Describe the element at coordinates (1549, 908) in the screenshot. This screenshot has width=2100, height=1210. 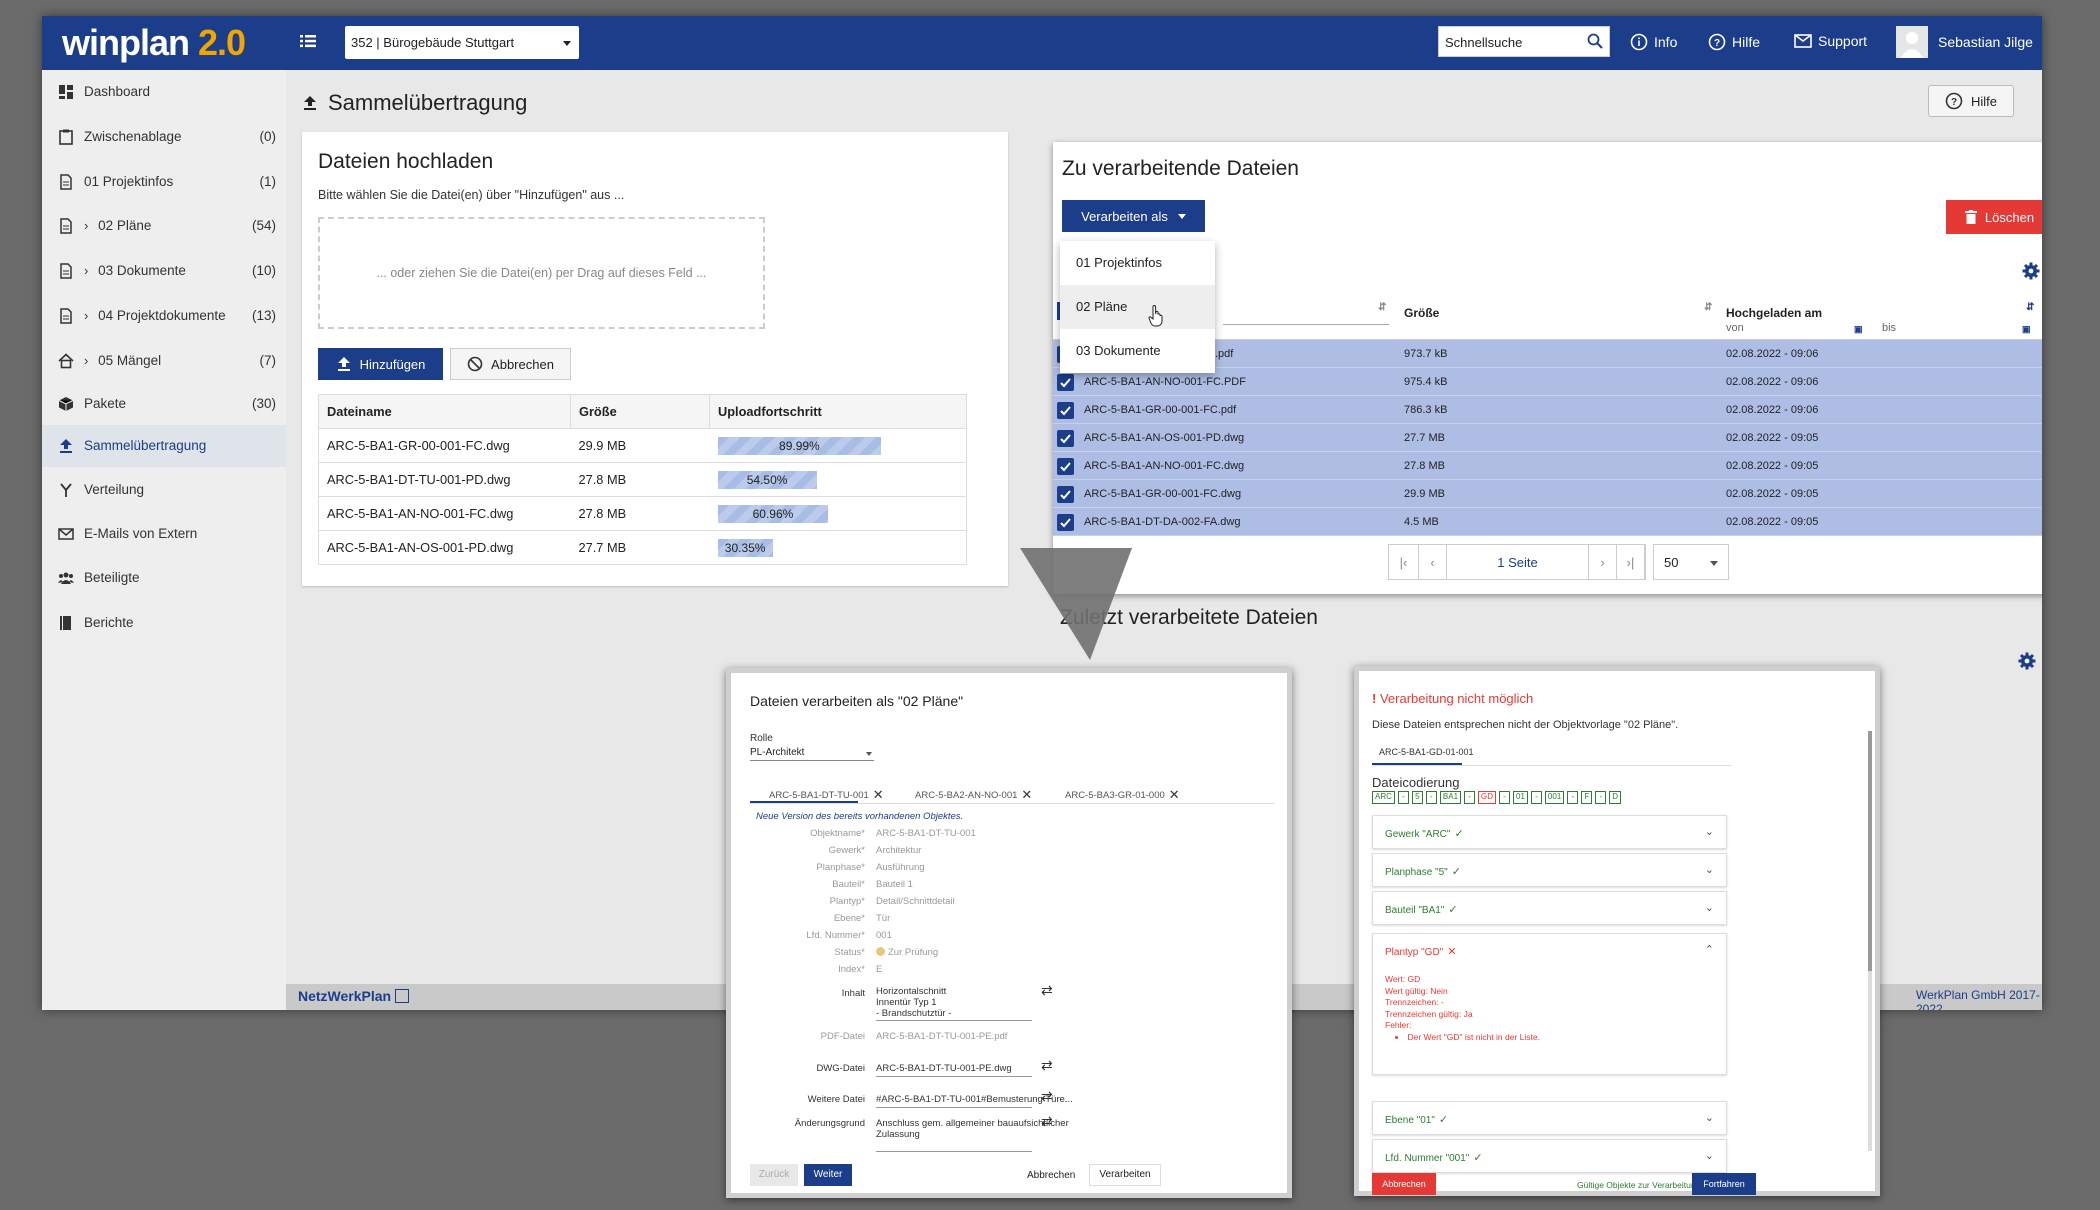
I see `validation-panel: Bauteil "BA1" ✓ ⌄` at that location.